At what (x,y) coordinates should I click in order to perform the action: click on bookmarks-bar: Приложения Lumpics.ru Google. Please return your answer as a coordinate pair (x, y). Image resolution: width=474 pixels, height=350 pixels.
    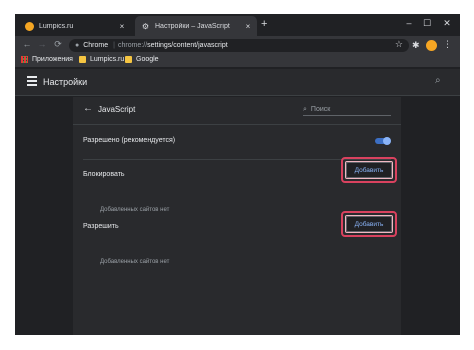
    Looking at the image, I should click on (237, 61).